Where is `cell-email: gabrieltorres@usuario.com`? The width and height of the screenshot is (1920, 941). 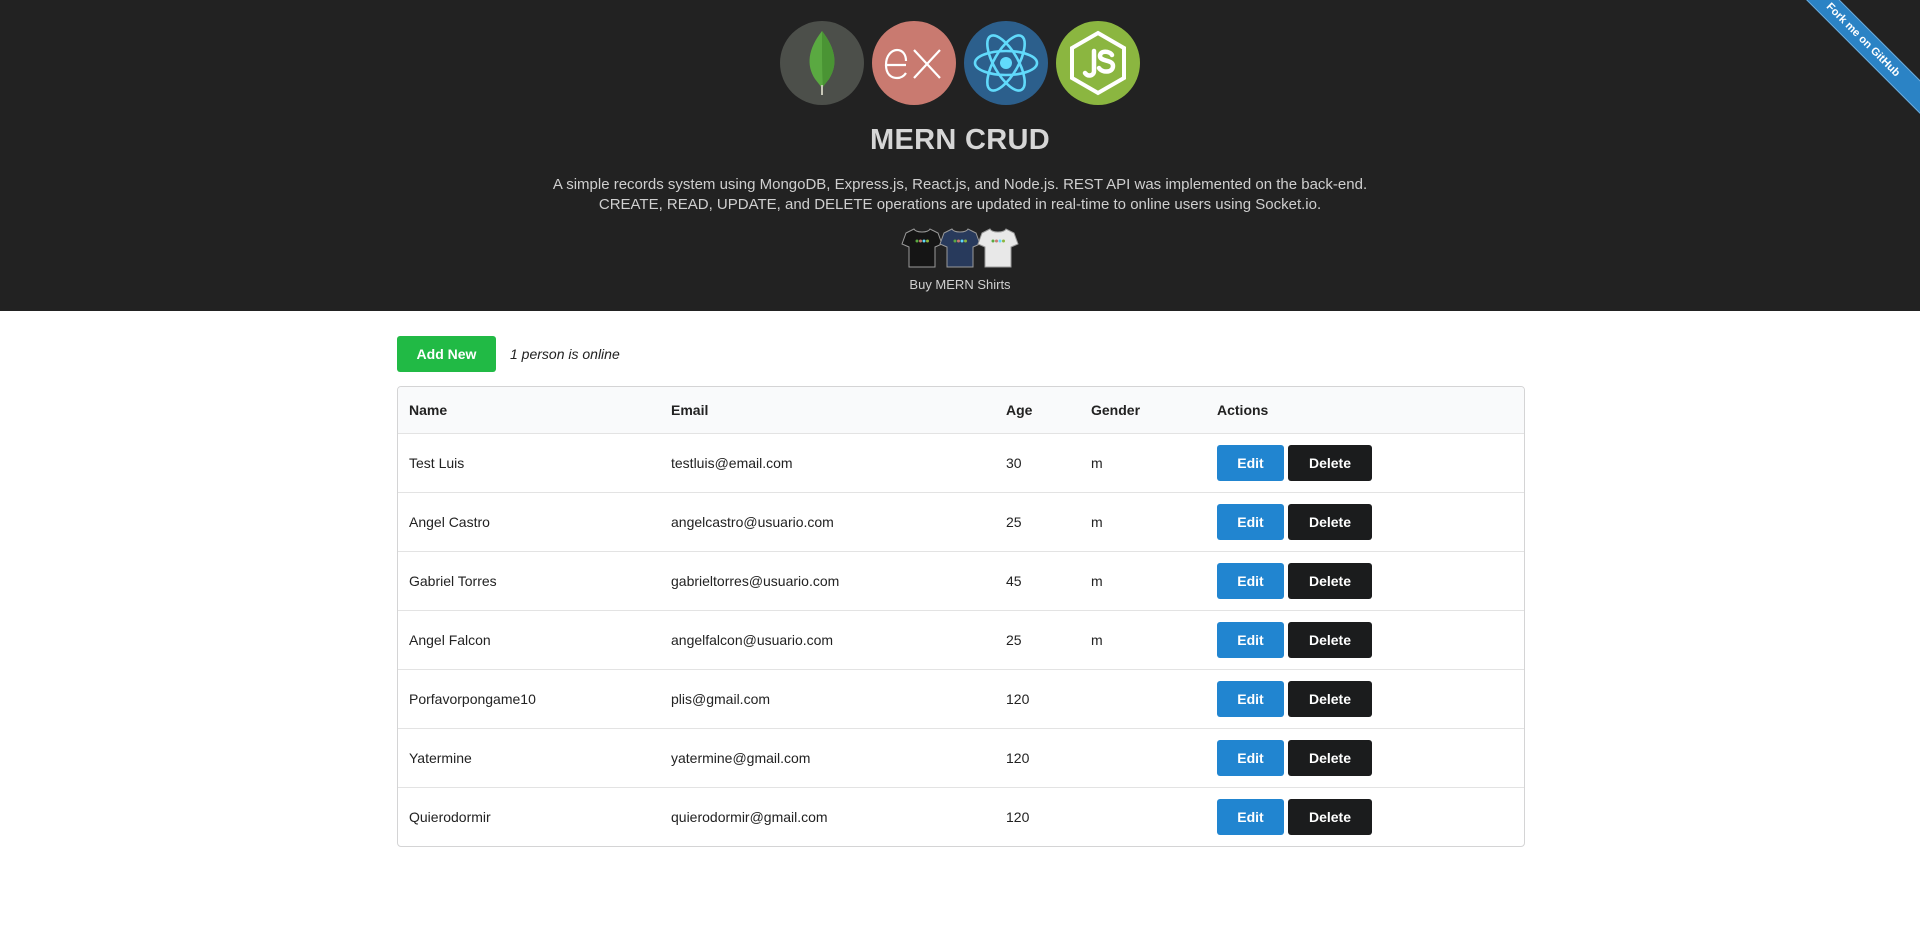 cell-email: gabrieltorres@usuario.com is located at coordinates (827, 581).